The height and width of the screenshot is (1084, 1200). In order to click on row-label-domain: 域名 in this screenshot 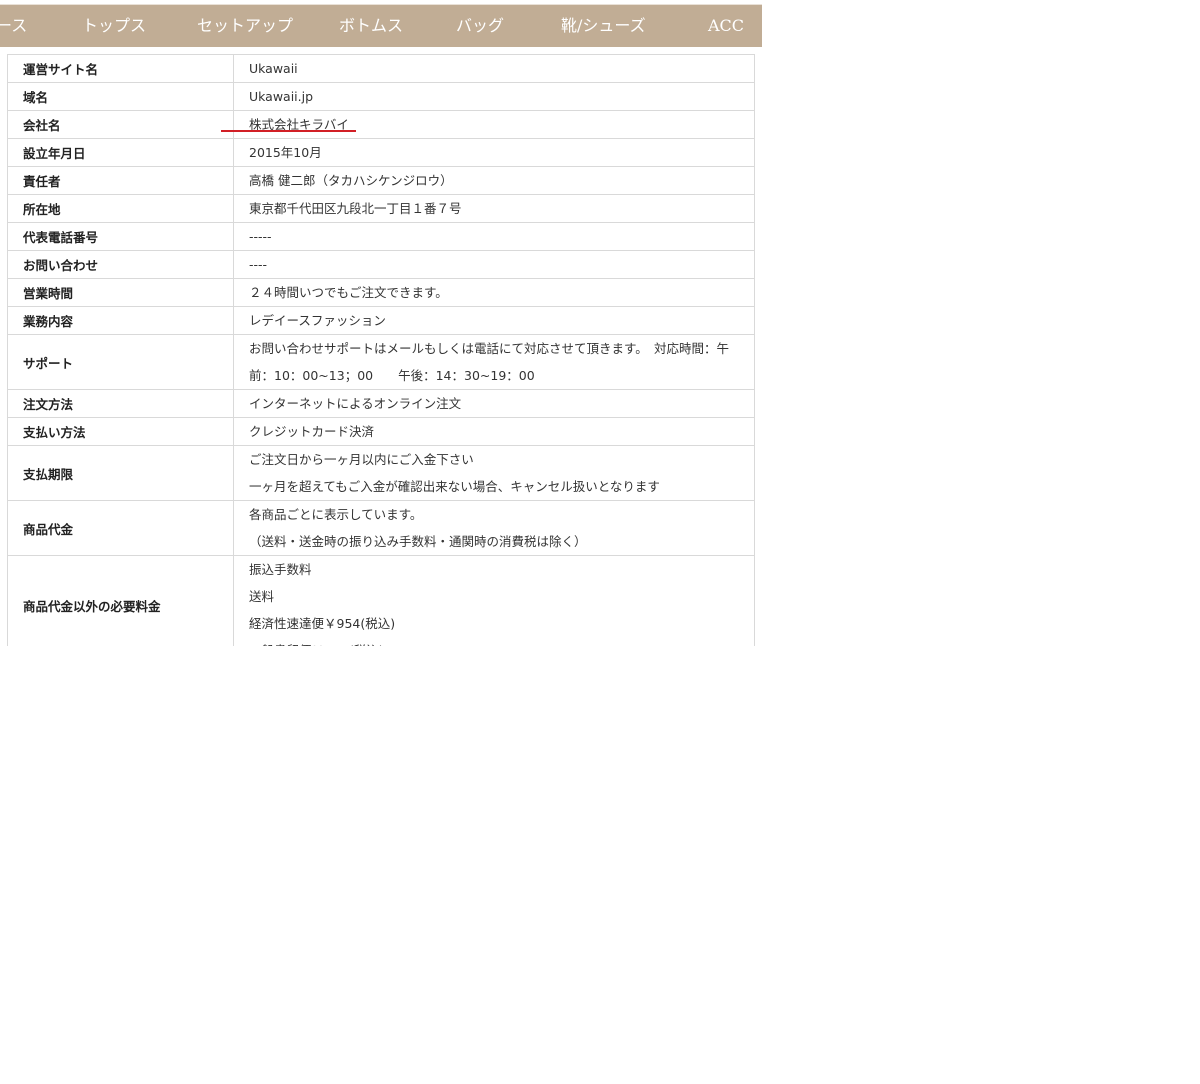, I will do `click(120, 96)`.